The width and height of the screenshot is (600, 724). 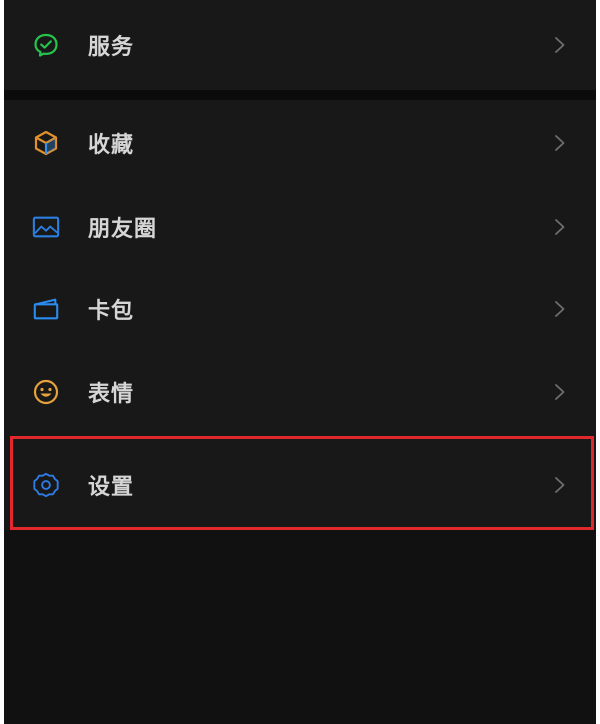 I want to click on menu-label-settings: 设置, so click(x=111, y=487).